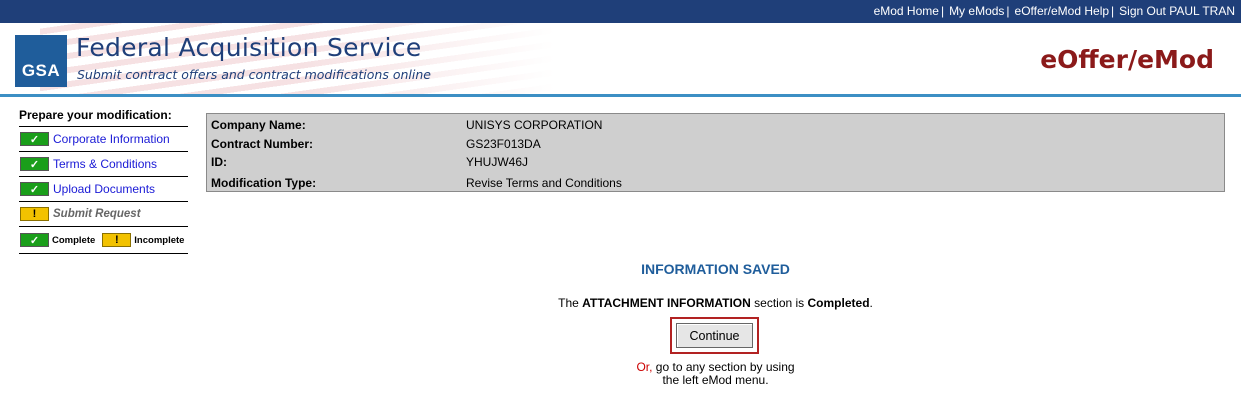 Image resolution: width=1241 pixels, height=411 pixels. I want to click on legend-incomplete-label: Incomplete, so click(159, 240).